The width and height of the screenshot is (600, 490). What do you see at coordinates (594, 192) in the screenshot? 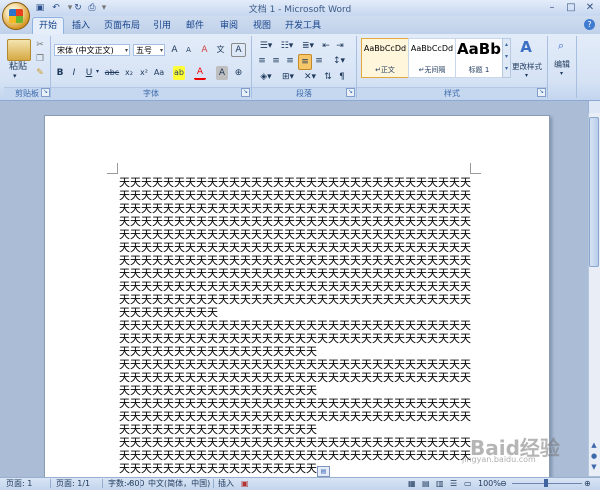
I see `vertical-scroll-thumb` at bounding box center [594, 192].